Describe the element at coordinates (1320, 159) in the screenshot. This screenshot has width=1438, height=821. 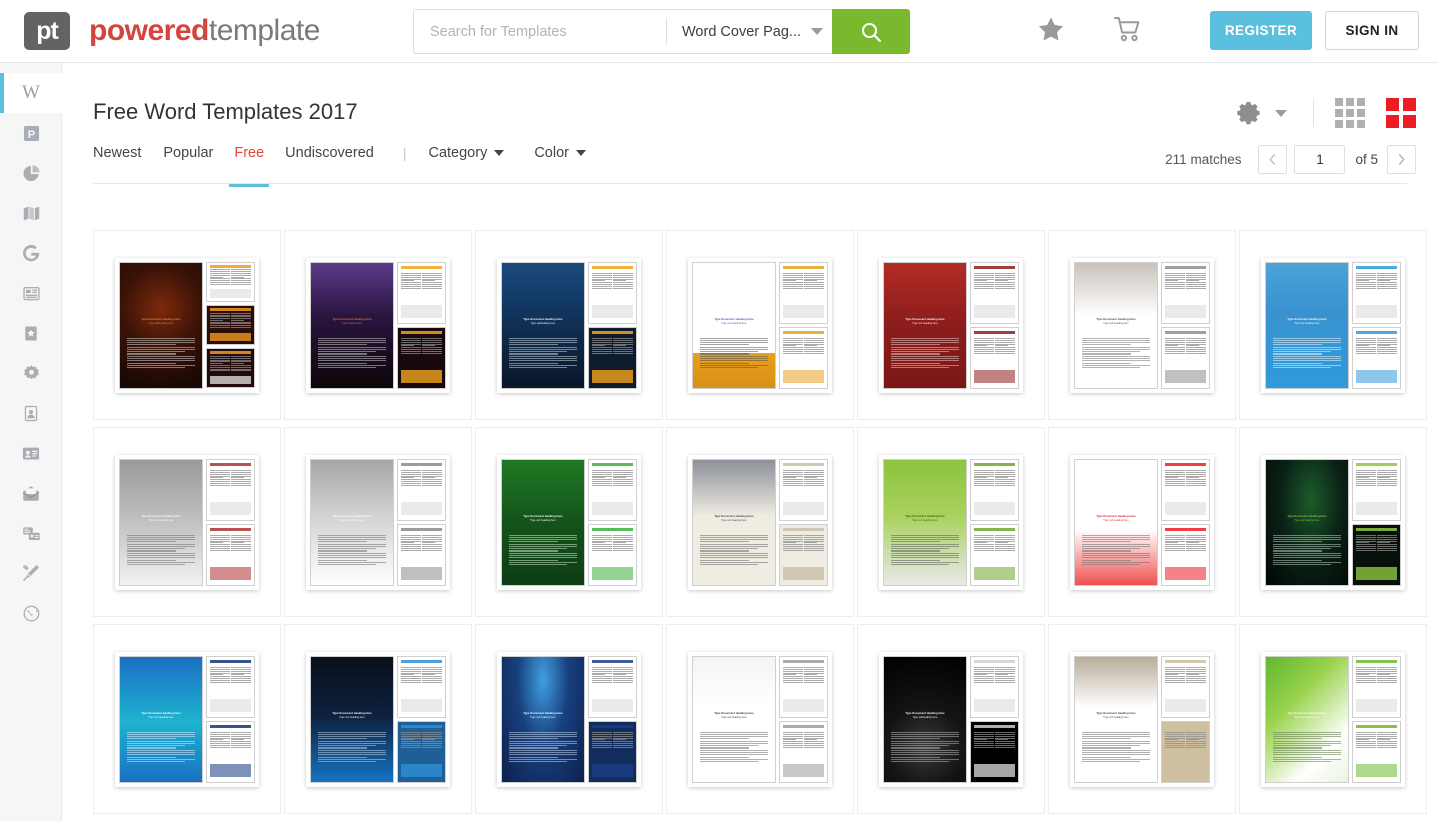
I see `page-number-input` at that location.